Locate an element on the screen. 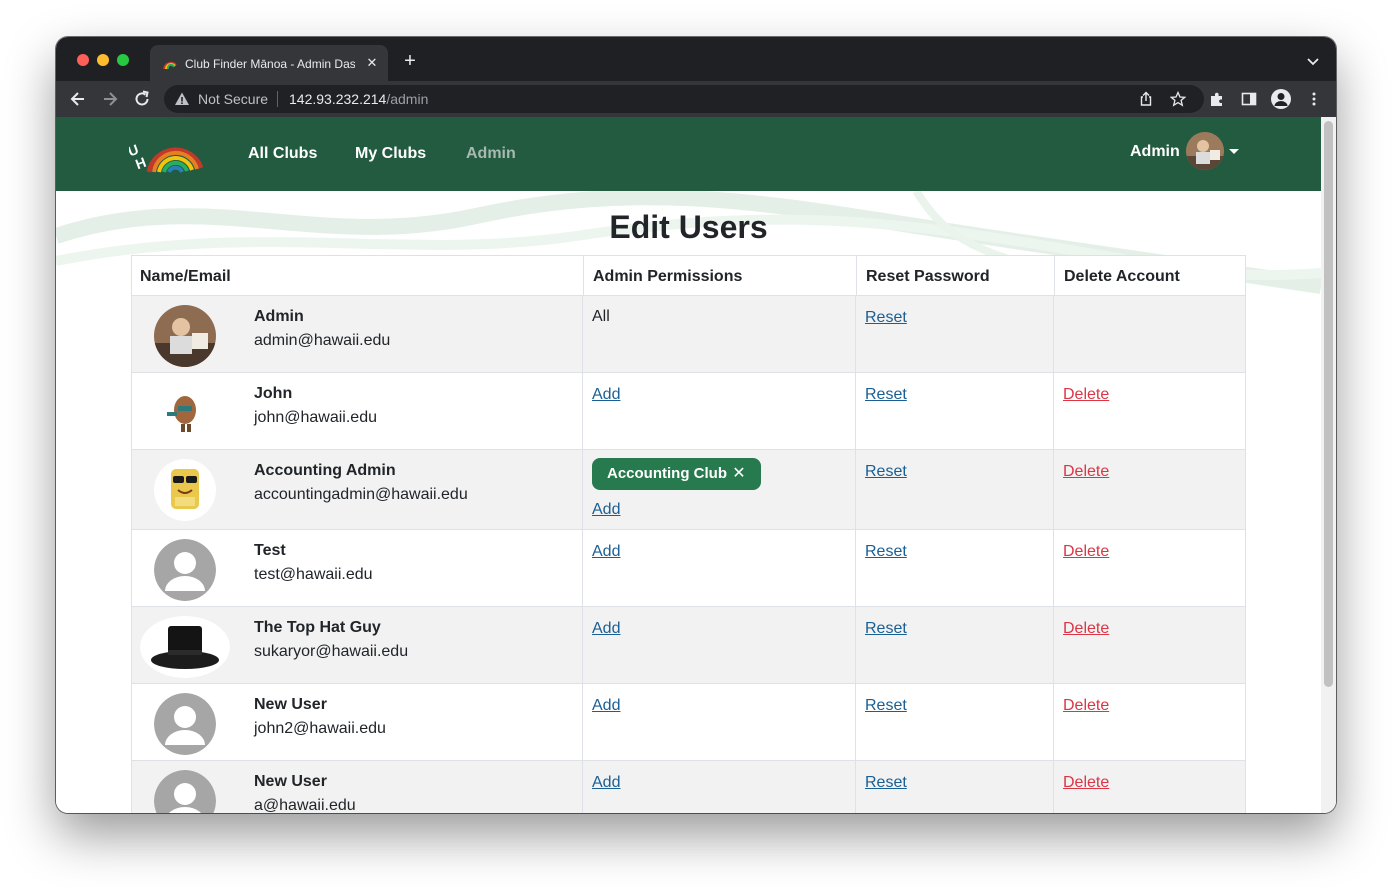 The width and height of the screenshot is (1392, 887). club-permission-chip: Accounting Club ✕ is located at coordinates (676, 474).